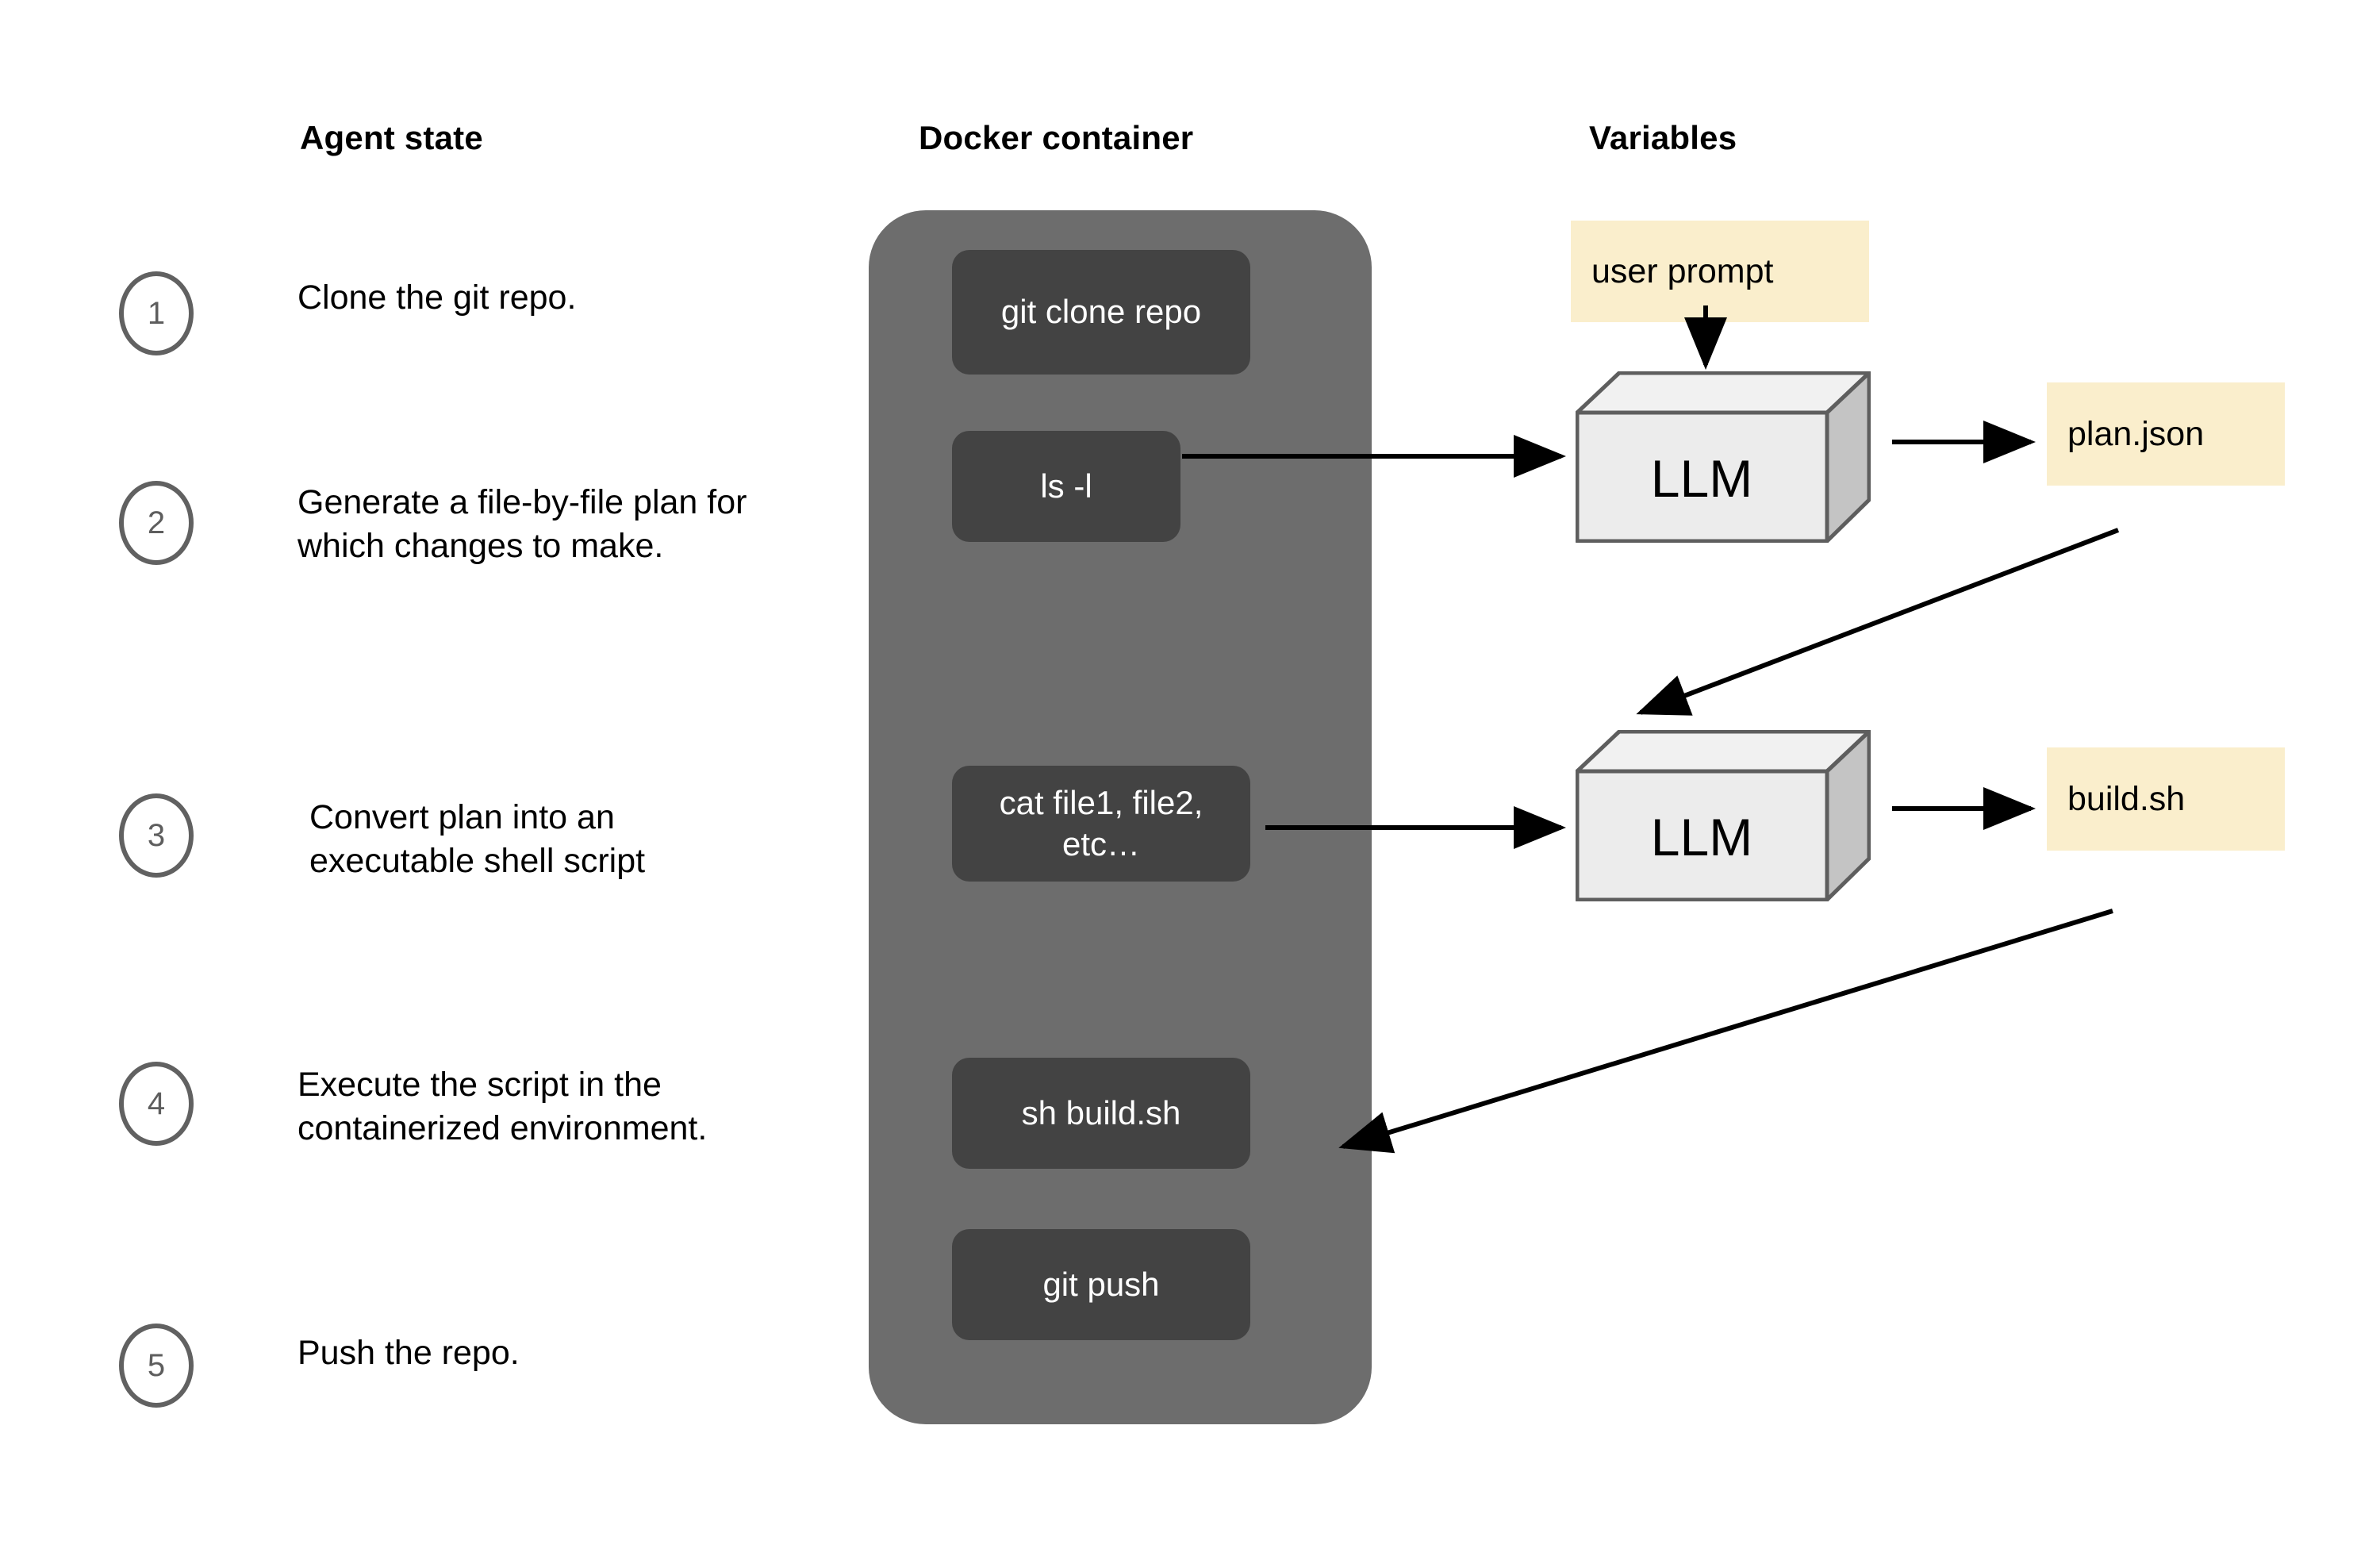 This screenshot has height=1556, width=2380. Describe the element at coordinates (156, 1366) in the screenshot. I see `step-number-badge-5: 5` at that location.